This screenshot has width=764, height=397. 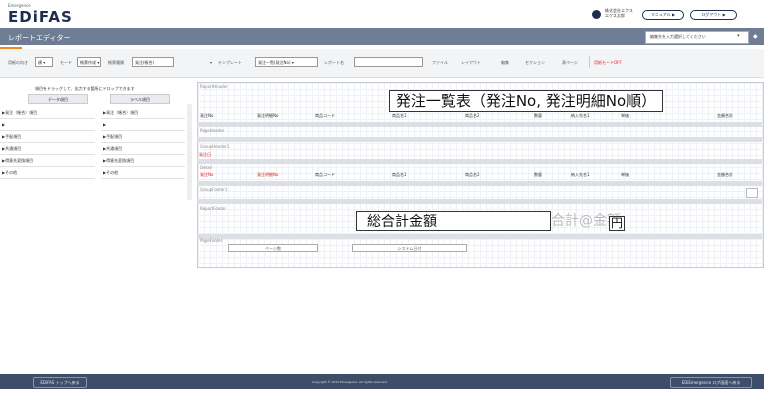 I want to click on mode-select: 帳票作成 ▾, so click(x=89, y=62).